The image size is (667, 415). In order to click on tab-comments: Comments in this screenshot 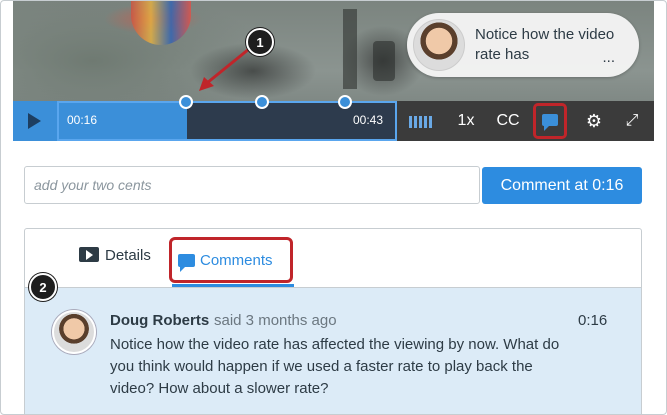, I will do `click(231, 260)`.